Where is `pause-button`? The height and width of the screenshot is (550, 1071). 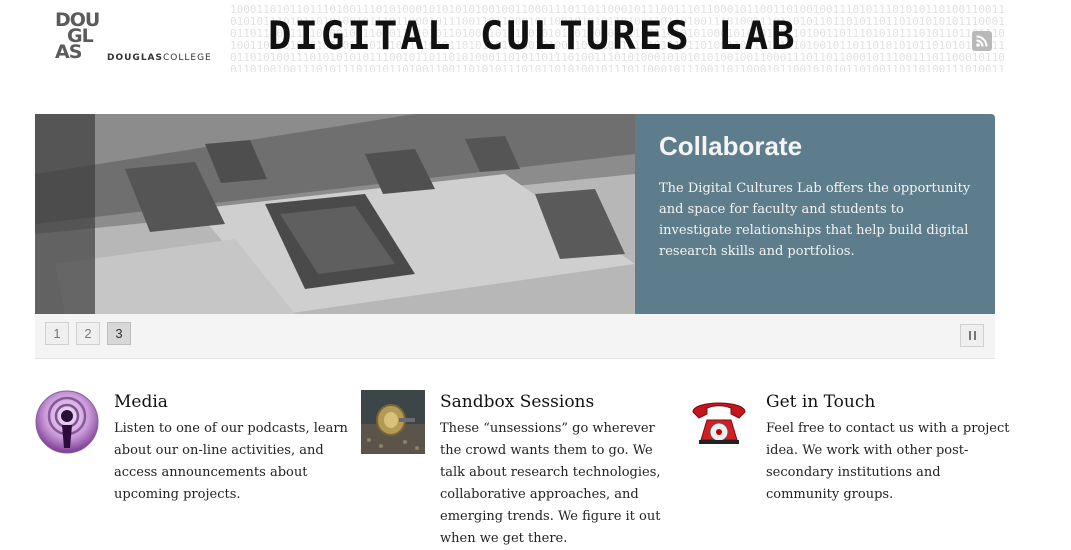 pause-button is located at coordinates (972, 335).